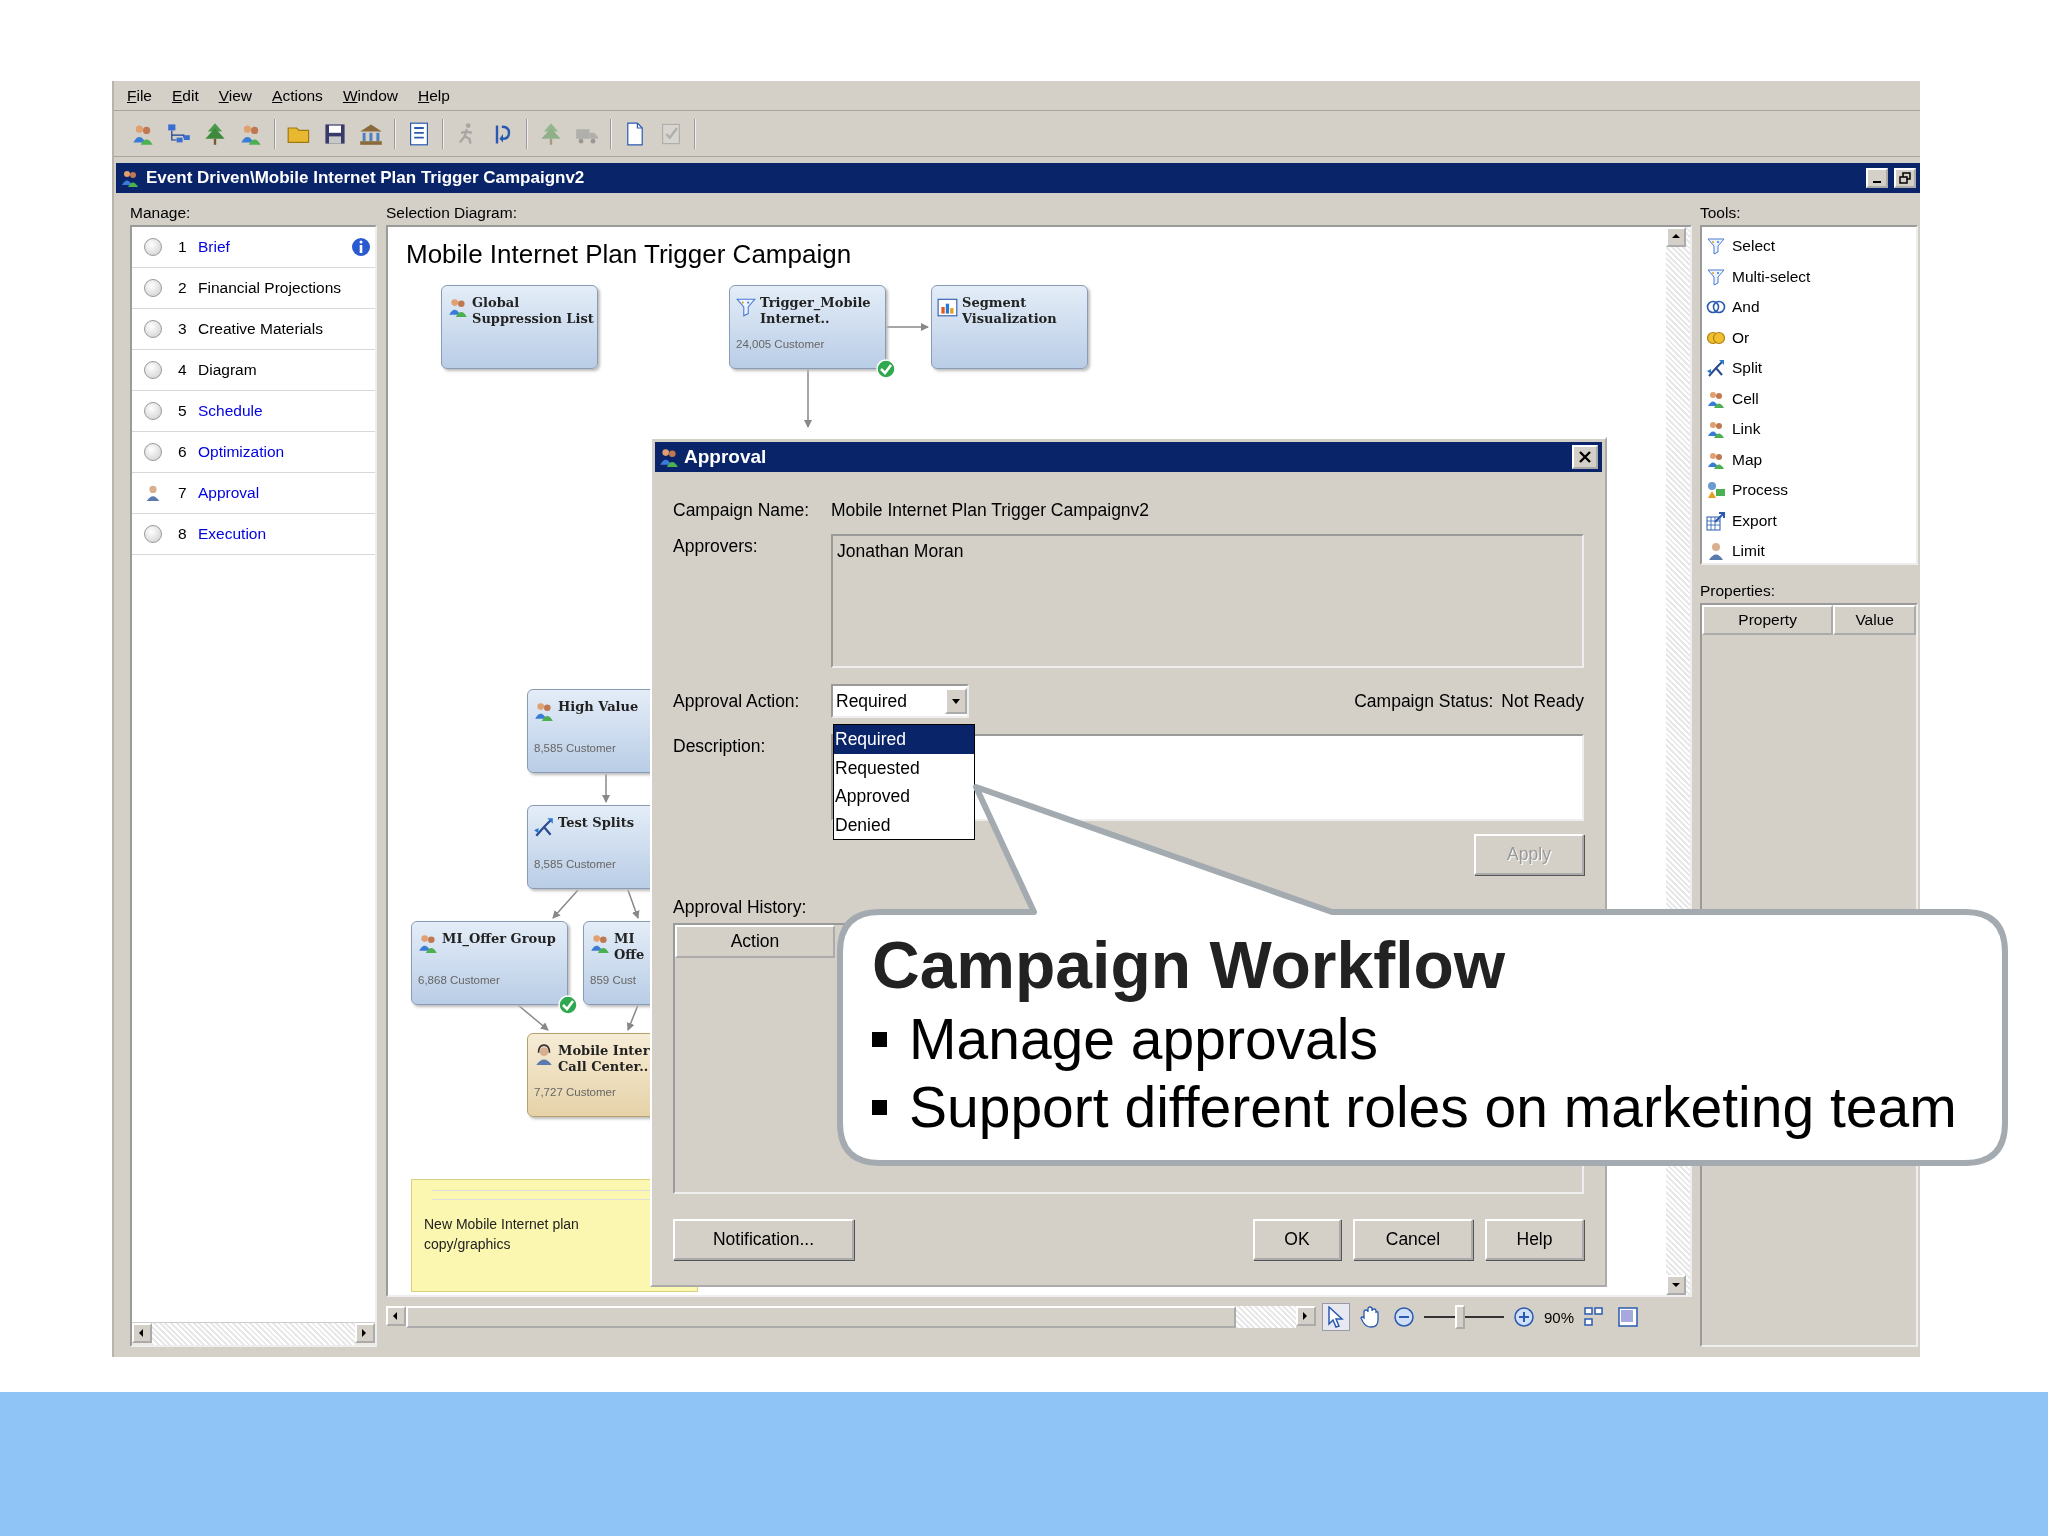 The width and height of the screenshot is (2048, 1536). Describe the element at coordinates (1413, 1239) in the screenshot. I see `dialog-button: Cancel` at that location.